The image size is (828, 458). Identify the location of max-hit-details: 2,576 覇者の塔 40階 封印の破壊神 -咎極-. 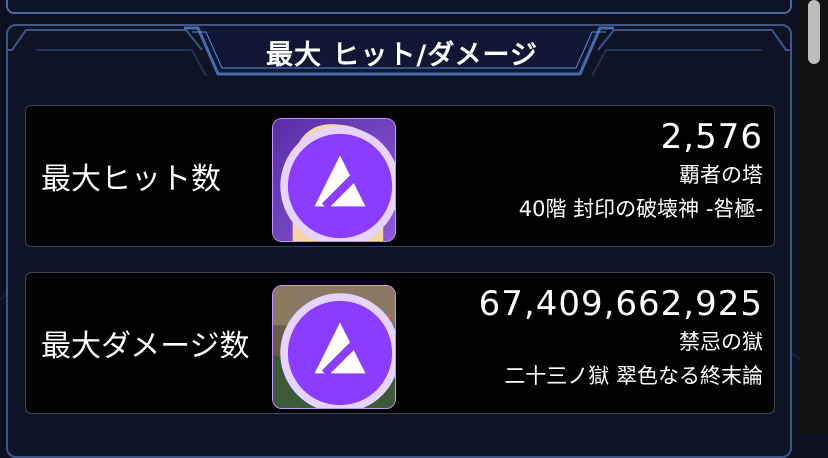
(641, 171).